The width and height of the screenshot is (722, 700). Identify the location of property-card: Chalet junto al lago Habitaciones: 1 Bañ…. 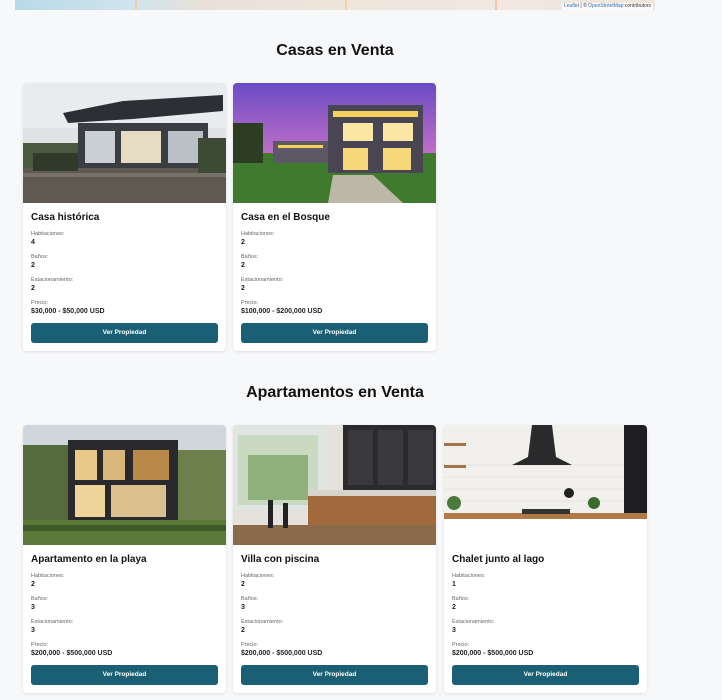
(545, 559).